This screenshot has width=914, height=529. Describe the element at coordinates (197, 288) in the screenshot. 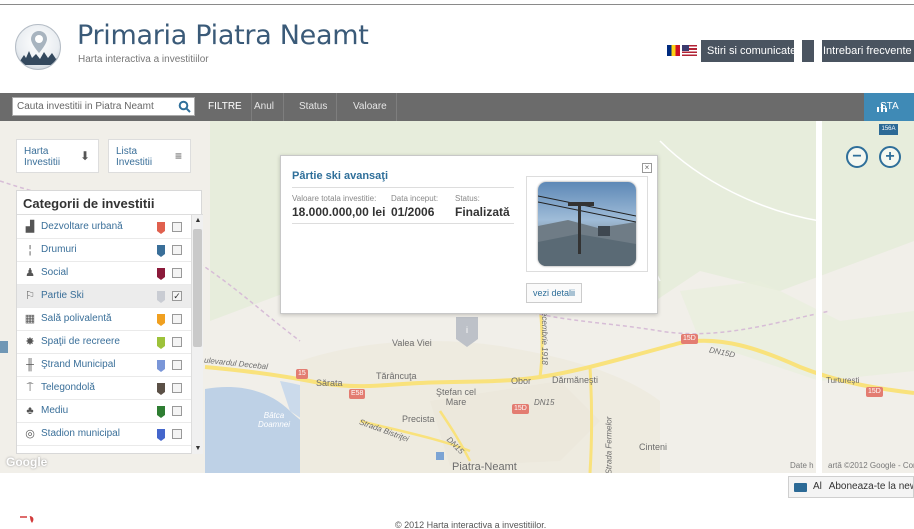

I see `scroll-thumb` at that location.